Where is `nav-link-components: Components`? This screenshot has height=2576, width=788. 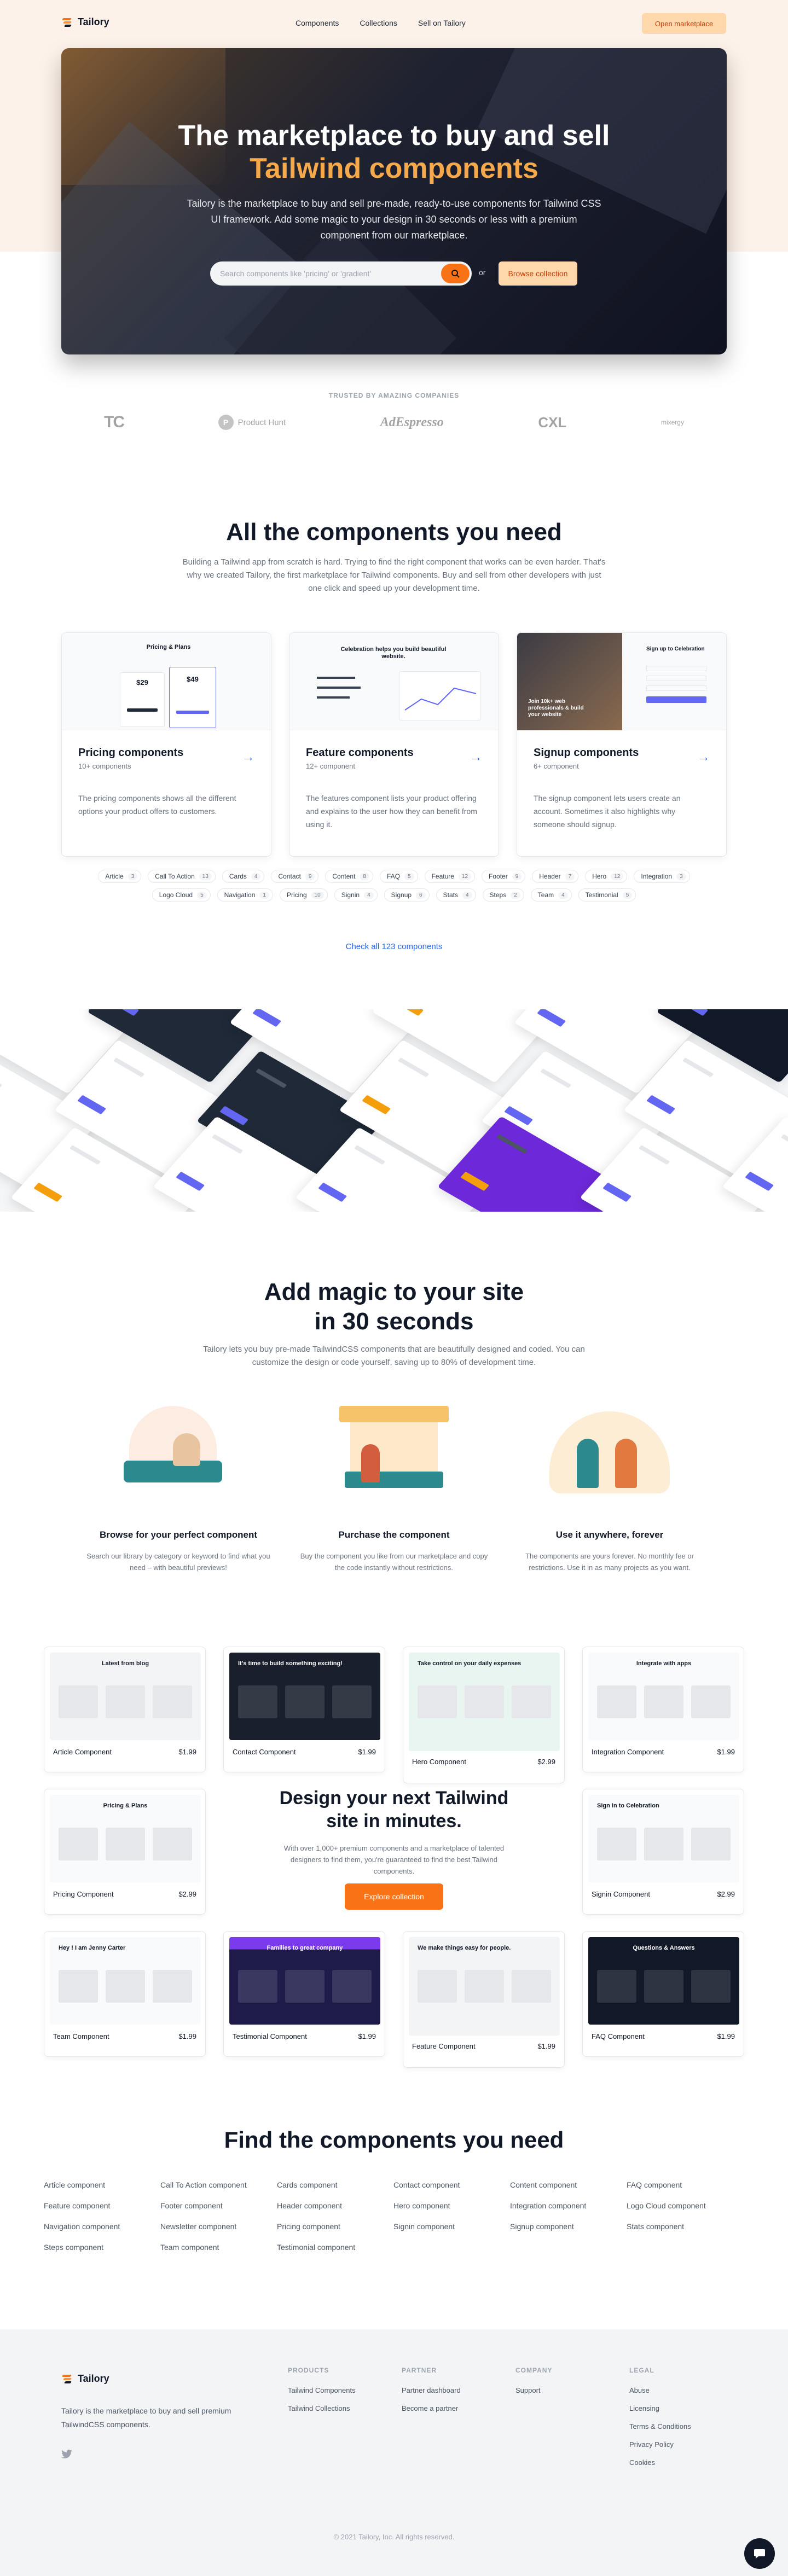
nav-link-components: Components is located at coordinates (318, 23).